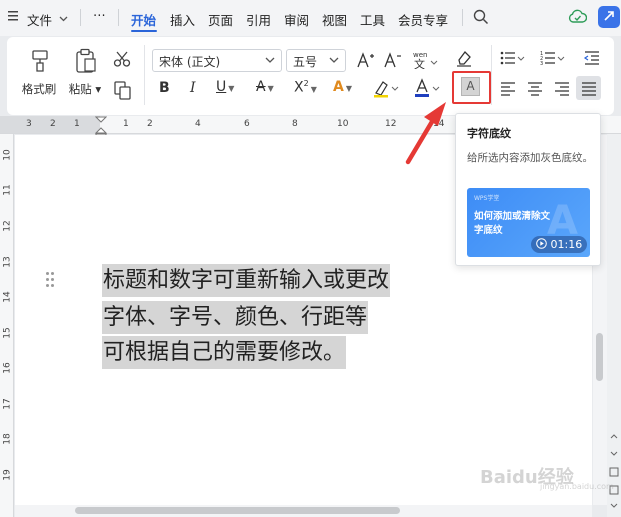 The width and height of the screenshot is (621, 517). I want to click on ruler-tick: 11, so click(7, 190).